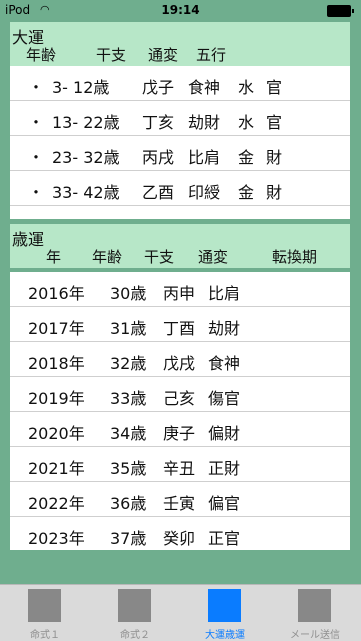  What do you see at coordinates (180, 212) in the screenshot?
I see `daiun-row: ・ 43- 52歳 甲申 偏印 金 財` at bounding box center [180, 212].